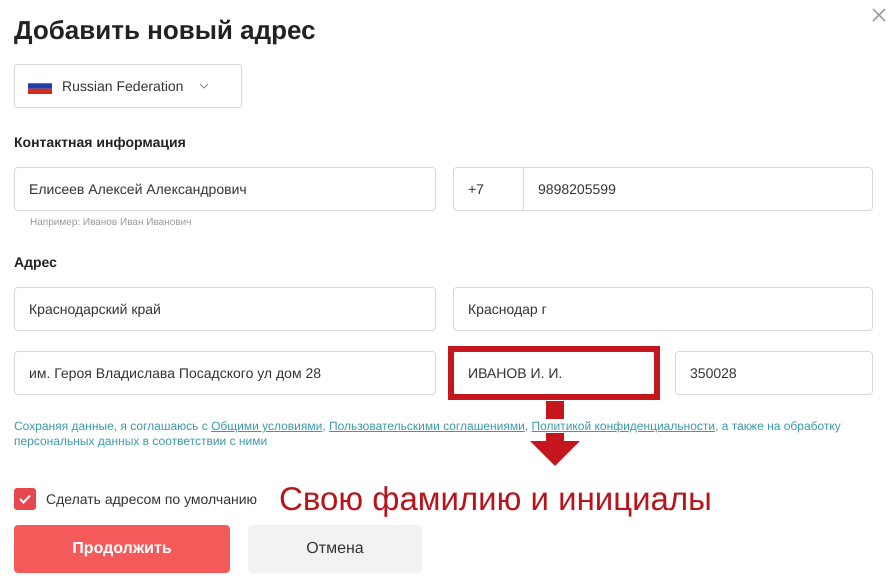 The width and height of the screenshot is (888, 581). Describe the element at coordinates (495, 499) in the screenshot. I see `annotation-text: Свою фамилию и инициалы` at that location.